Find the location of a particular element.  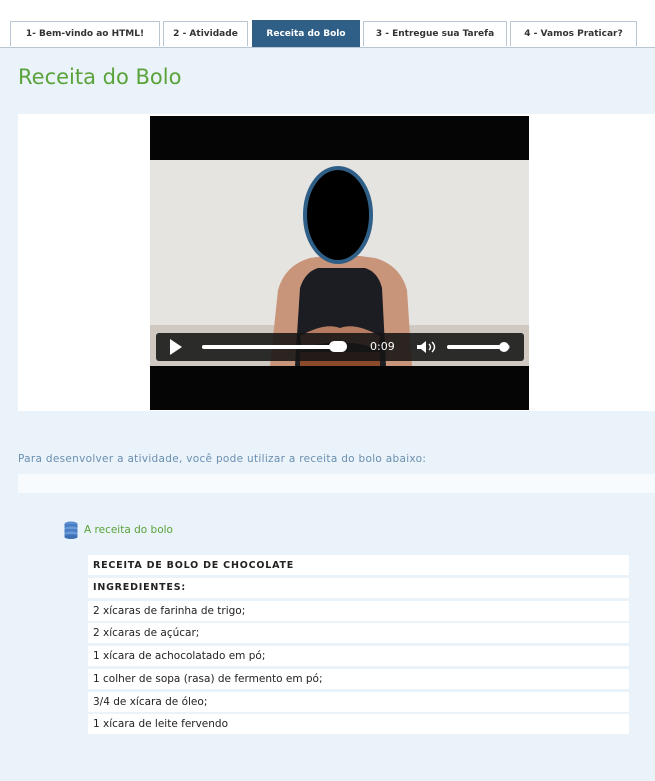

recipe-line: 1 xícara de leite fervendo is located at coordinates (358, 724).